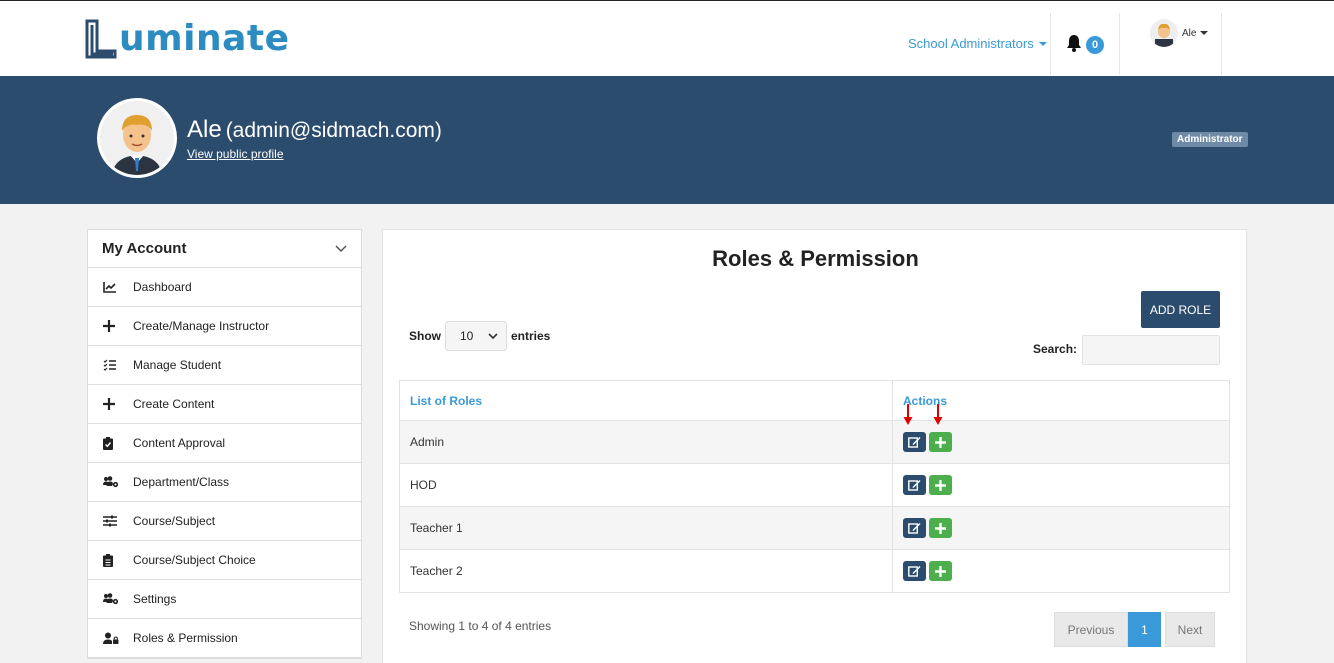  What do you see at coordinates (162, 287) in the screenshot?
I see `sidebar-item-label: Dashboard` at bounding box center [162, 287].